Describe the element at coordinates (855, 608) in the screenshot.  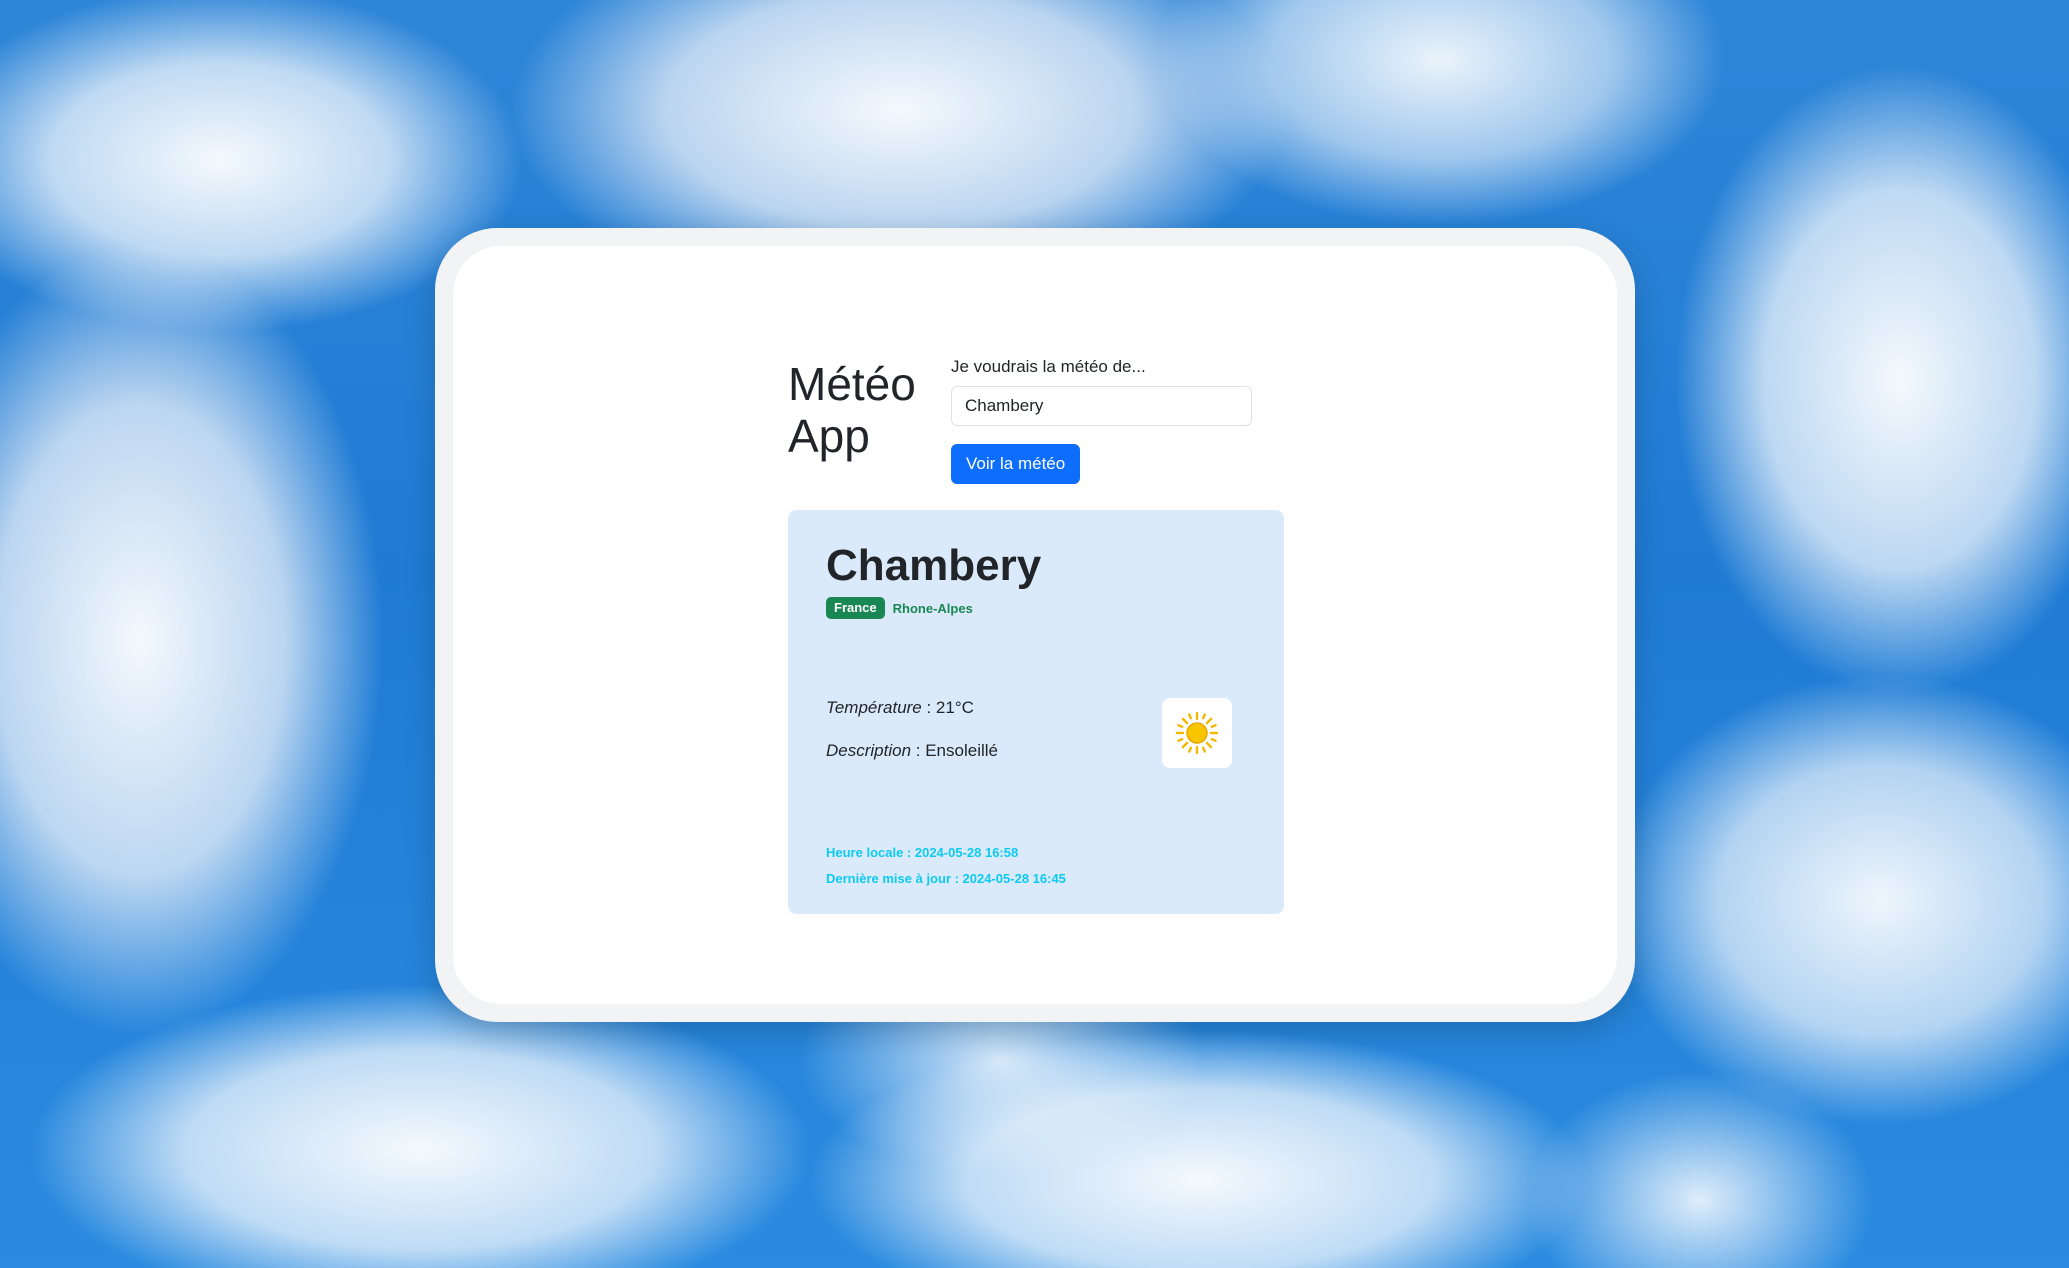
I see `country-badge: France` at that location.